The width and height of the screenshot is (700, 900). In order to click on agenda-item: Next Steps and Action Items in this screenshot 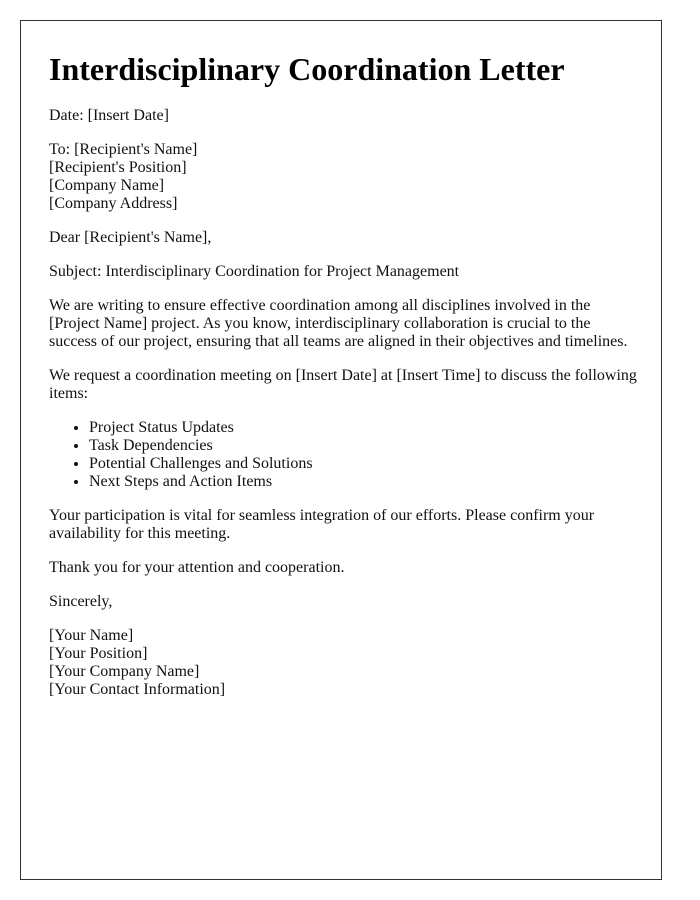, I will do `click(364, 482)`.